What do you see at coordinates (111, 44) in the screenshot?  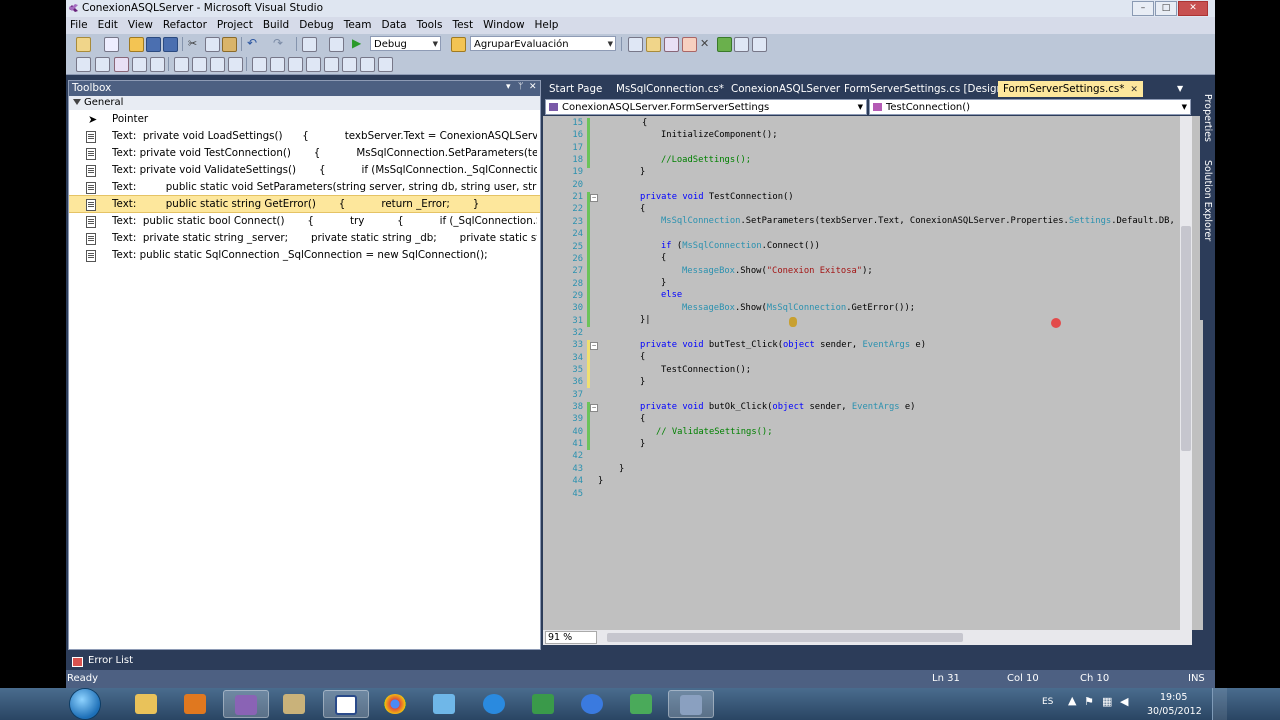 I see `add-item-icon` at bounding box center [111, 44].